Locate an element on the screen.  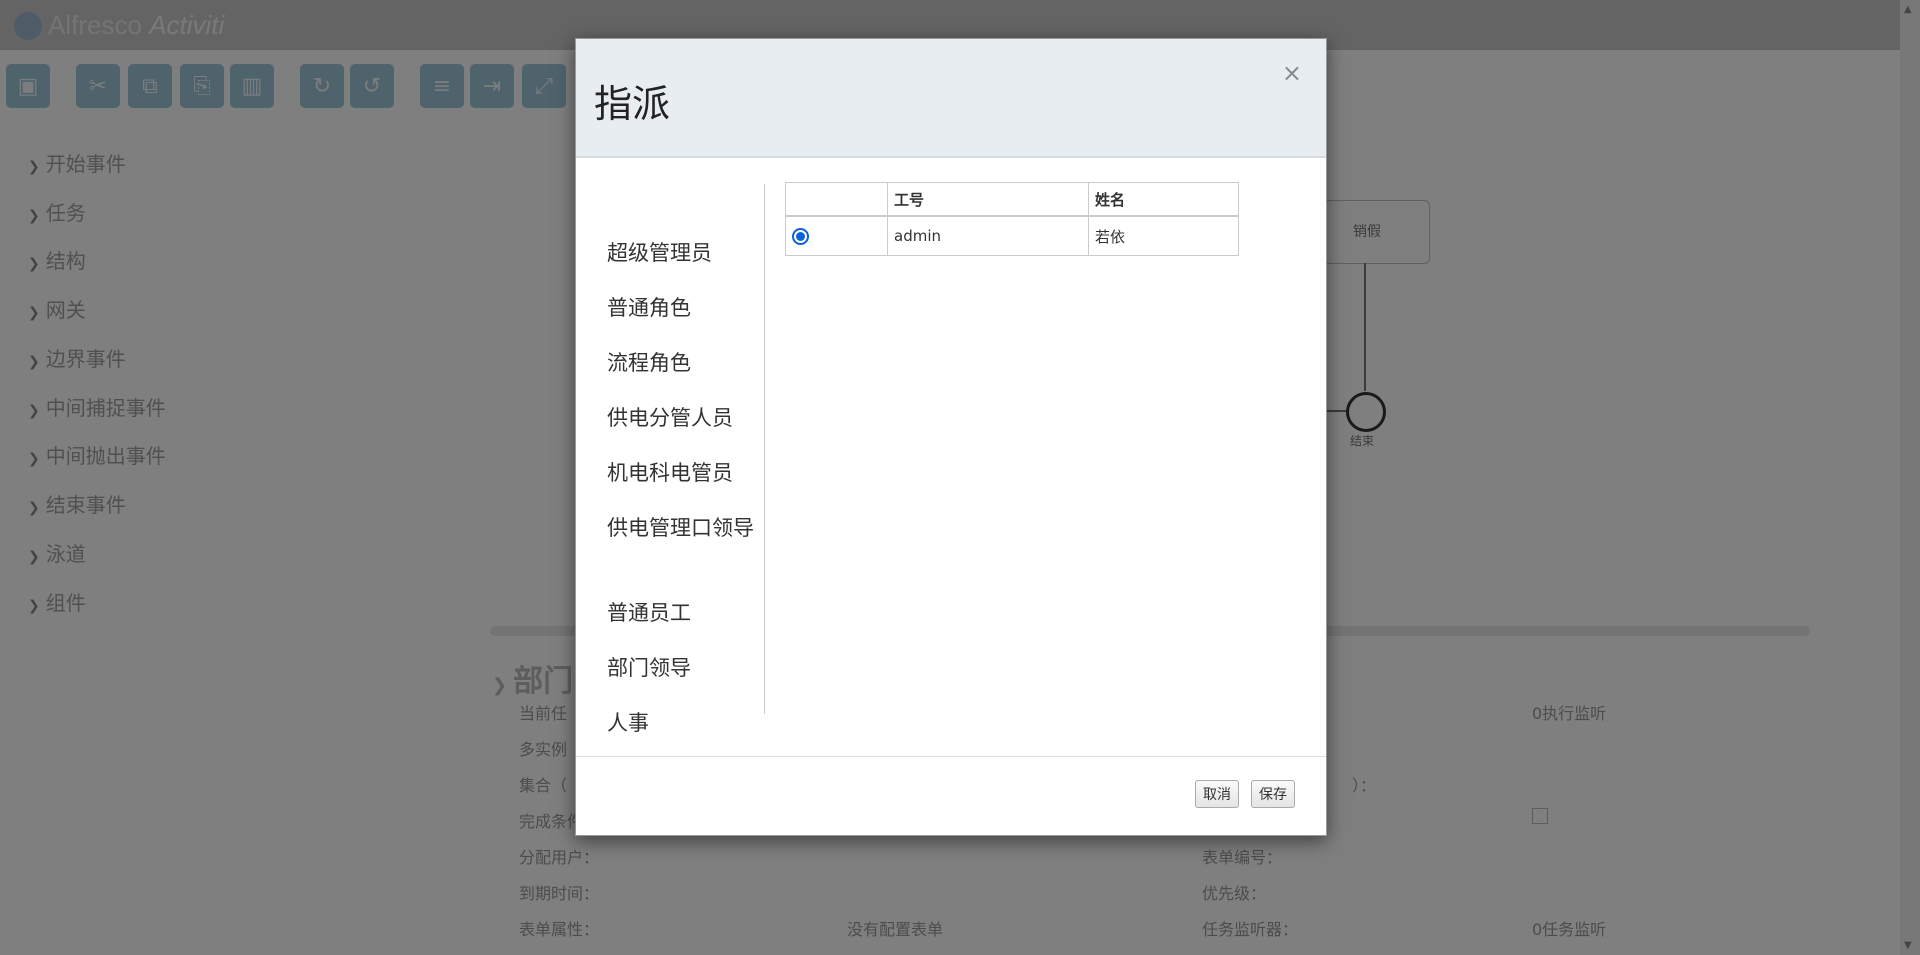
save-button: 保存 is located at coordinates (1273, 794).